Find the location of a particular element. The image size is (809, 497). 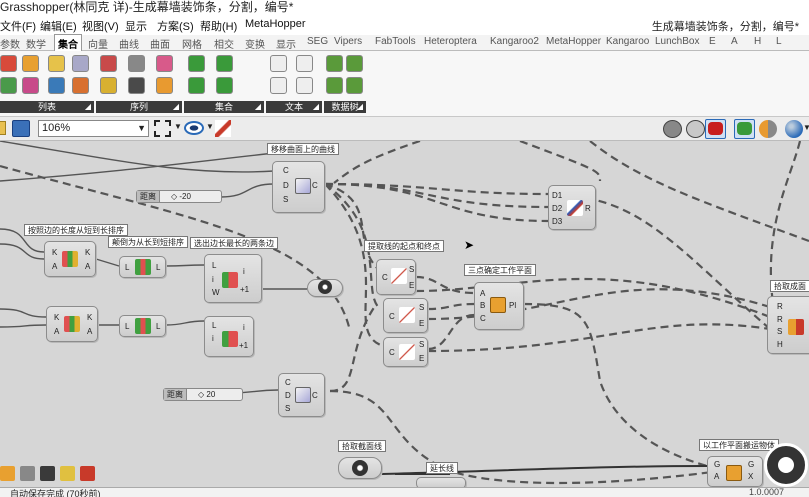

duplicate-icon is located at coordinates (108, 85).